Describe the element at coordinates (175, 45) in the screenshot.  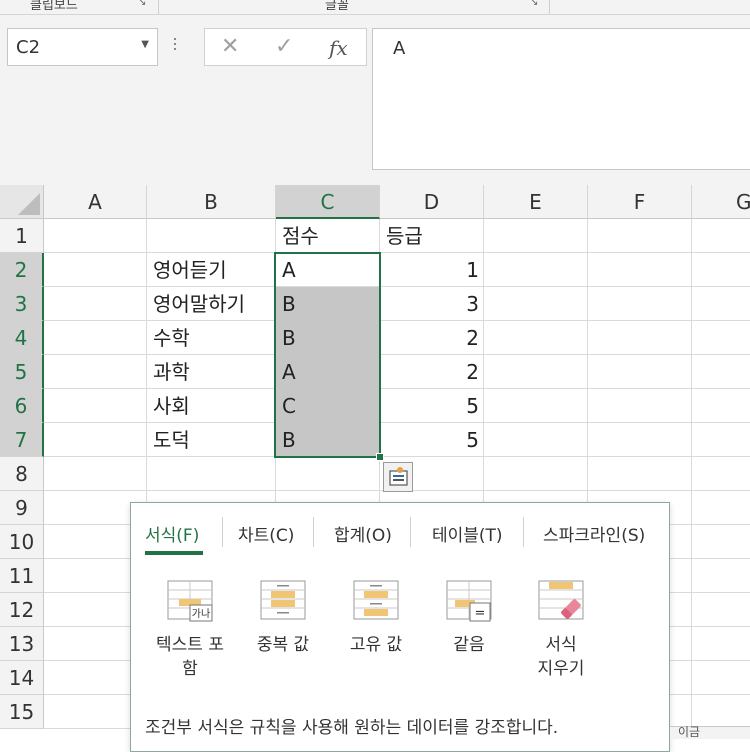
I see `more-options-icon` at that location.